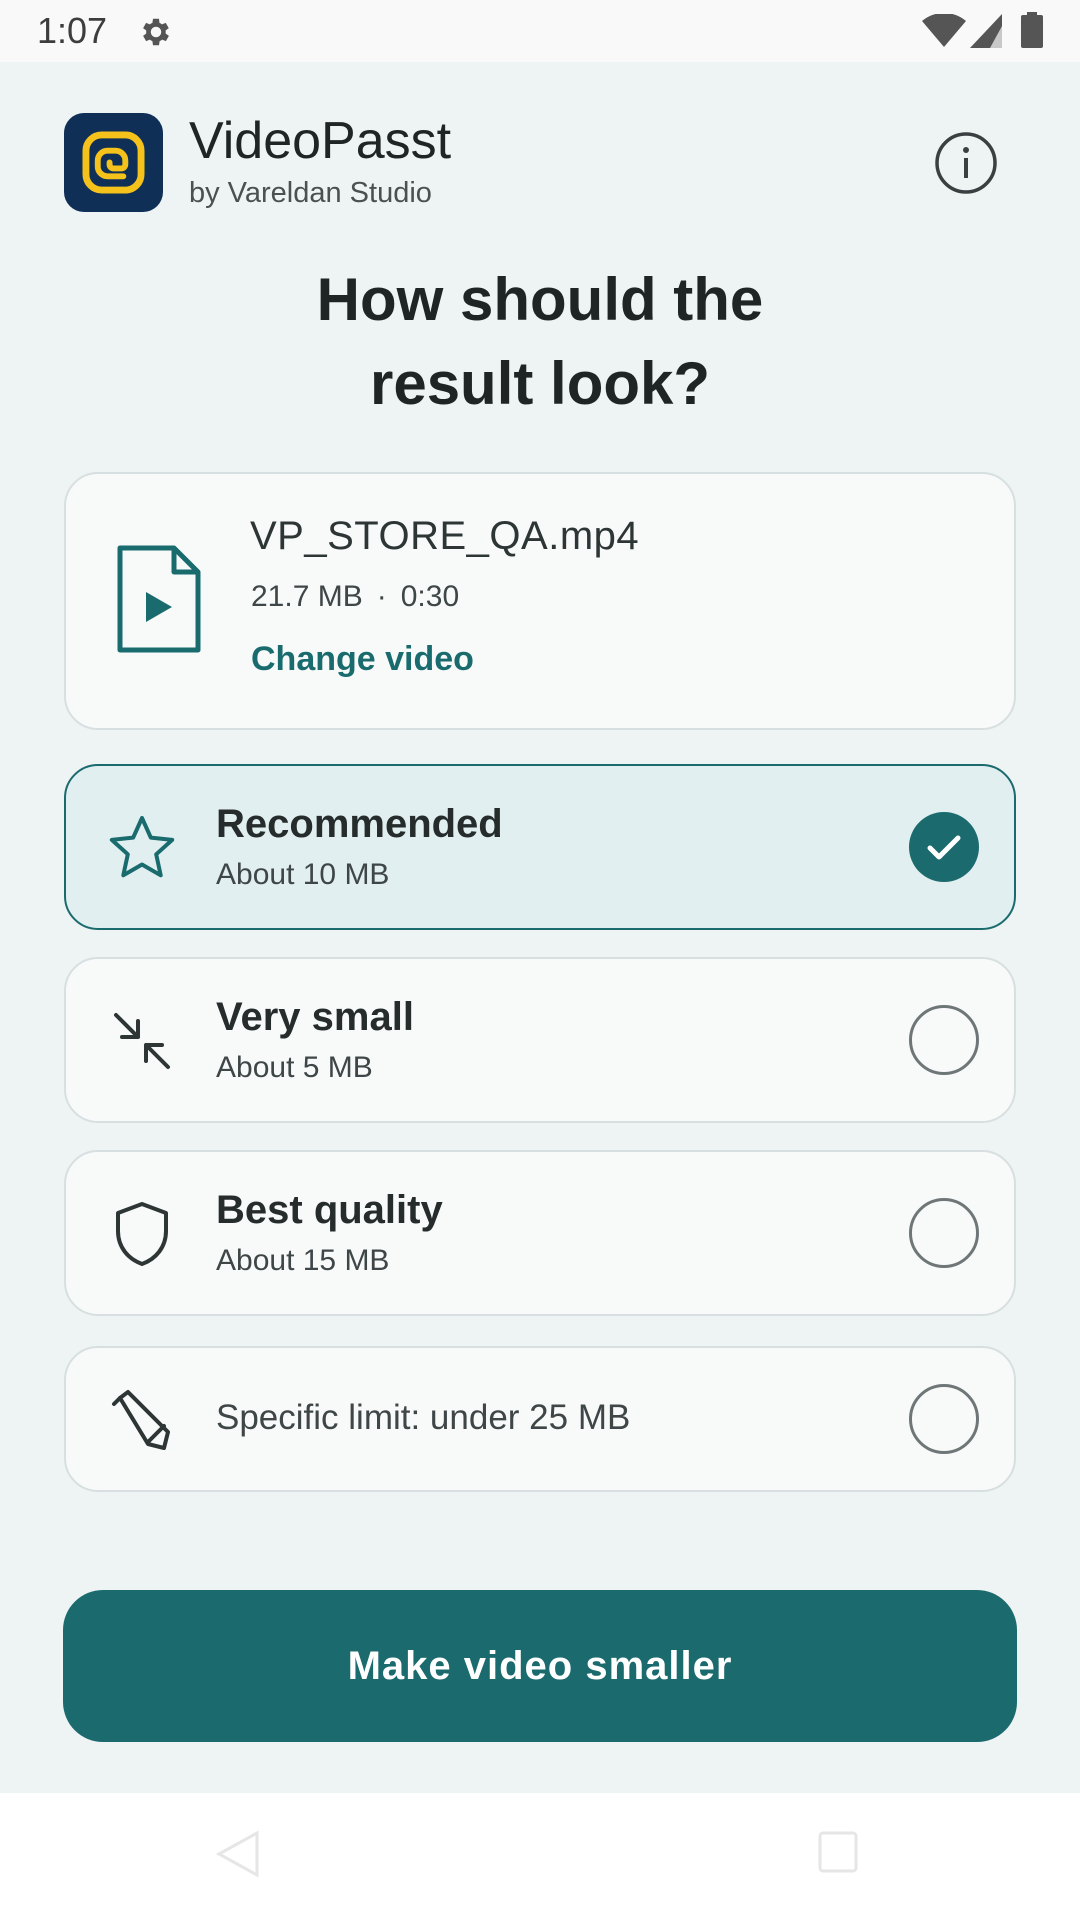 Image resolution: width=1080 pixels, height=1920 pixels. Describe the element at coordinates (320, 141) in the screenshot. I see `app-title: VideoPasst` at that location.